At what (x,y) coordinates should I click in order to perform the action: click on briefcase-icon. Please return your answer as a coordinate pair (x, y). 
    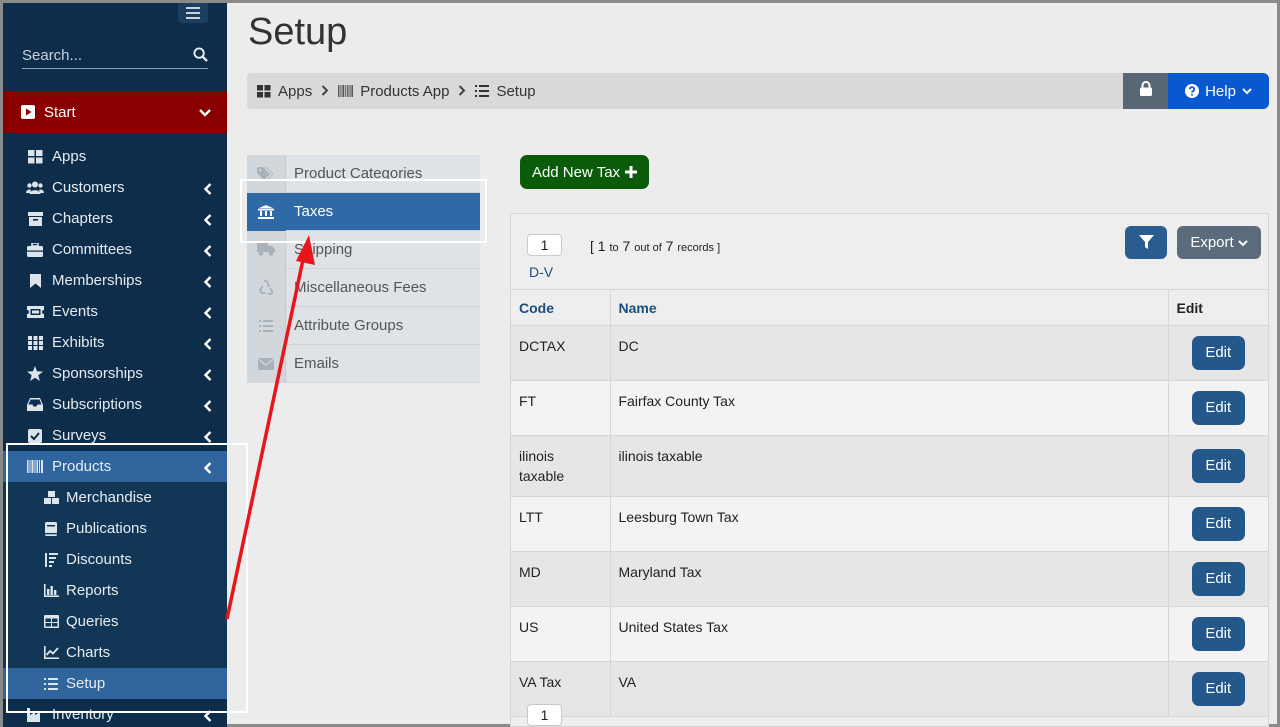
    Looking at the image, I should click on (35, 250).